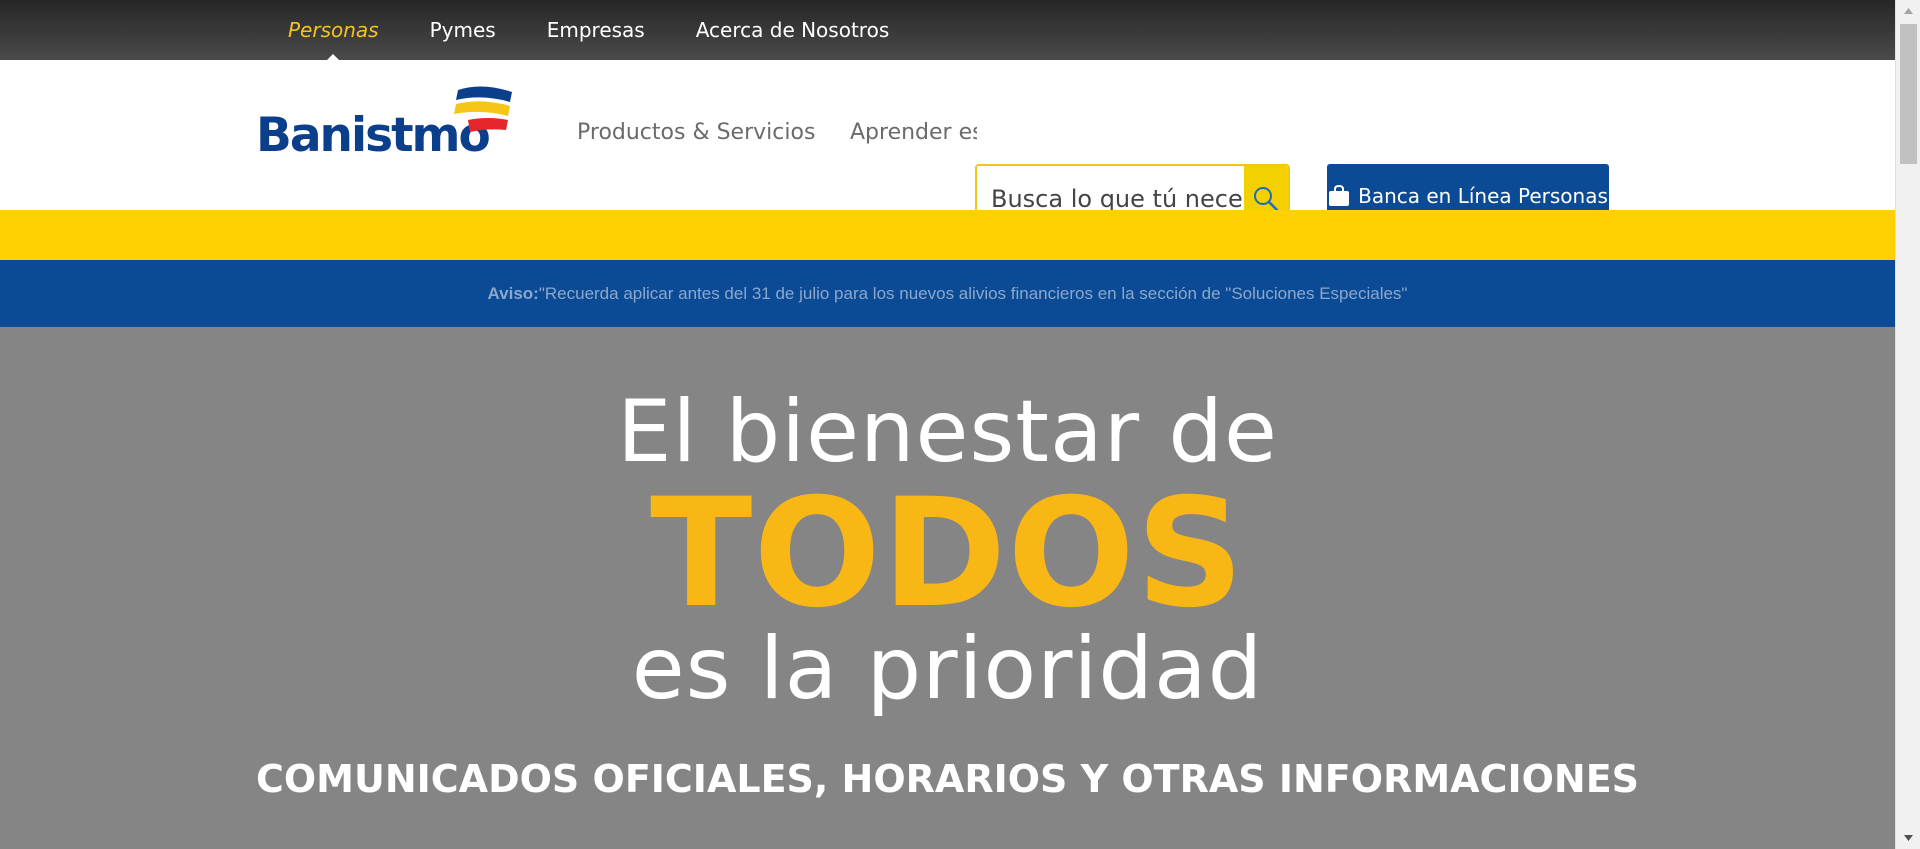 Image resolution: width=1920 pixels, height=849 pixels. What do you see at coordinates (1907, 424) in the screenshot?
I see `vertical-scrollbar` at bounding box center [1907, 424].